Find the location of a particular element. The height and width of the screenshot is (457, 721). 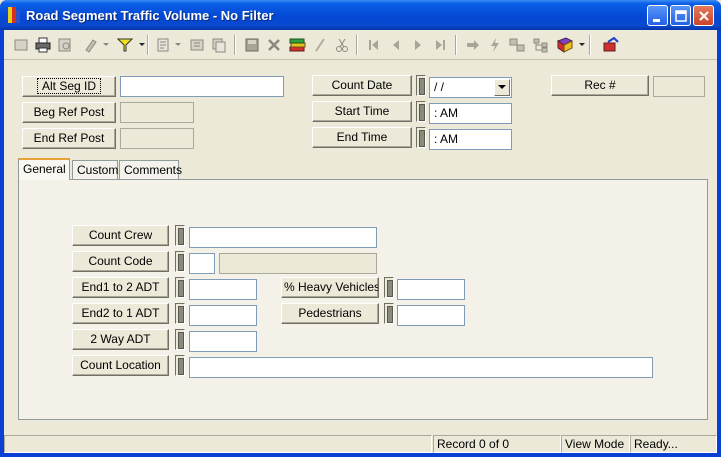

end2-to-1-adt-button: End2 to 1 ADT is located at coordinates (120, 313).